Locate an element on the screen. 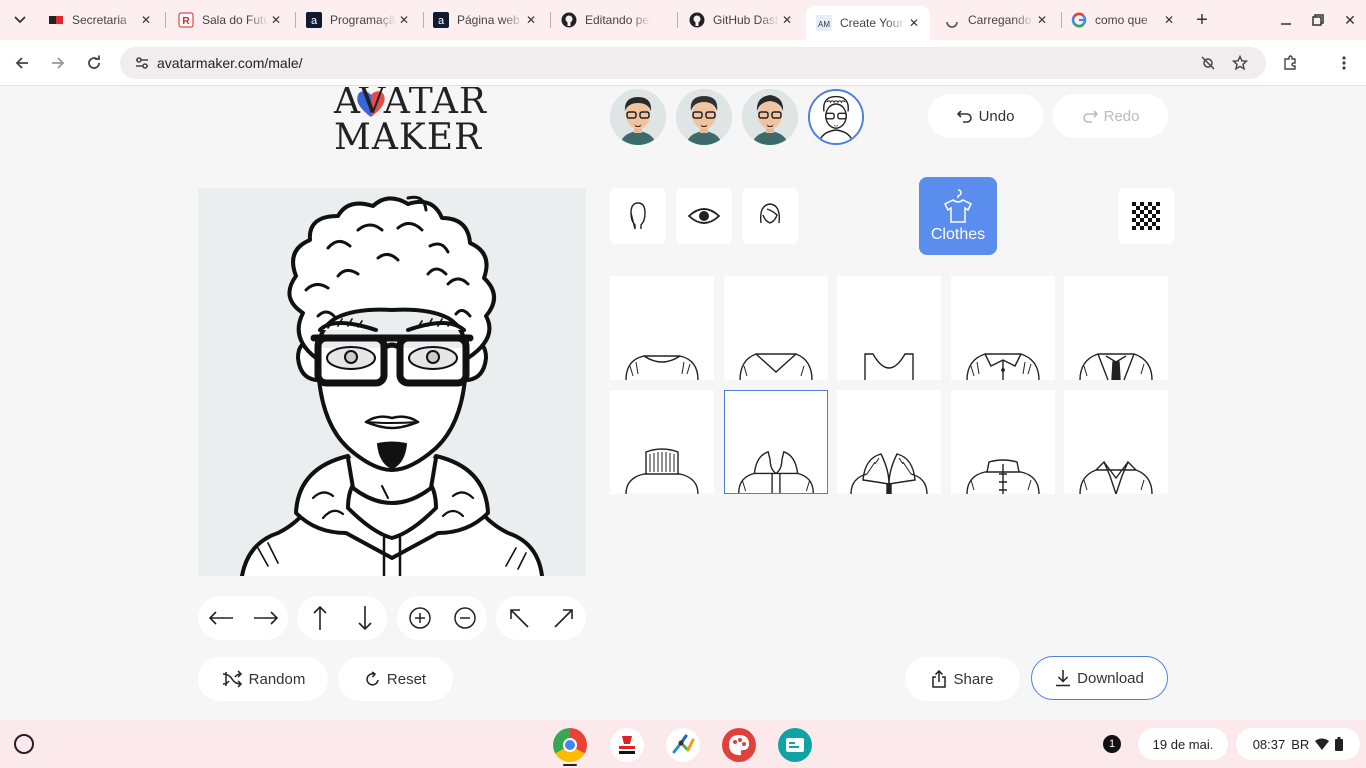  site-info-icon is located at coordinates (142, 63).